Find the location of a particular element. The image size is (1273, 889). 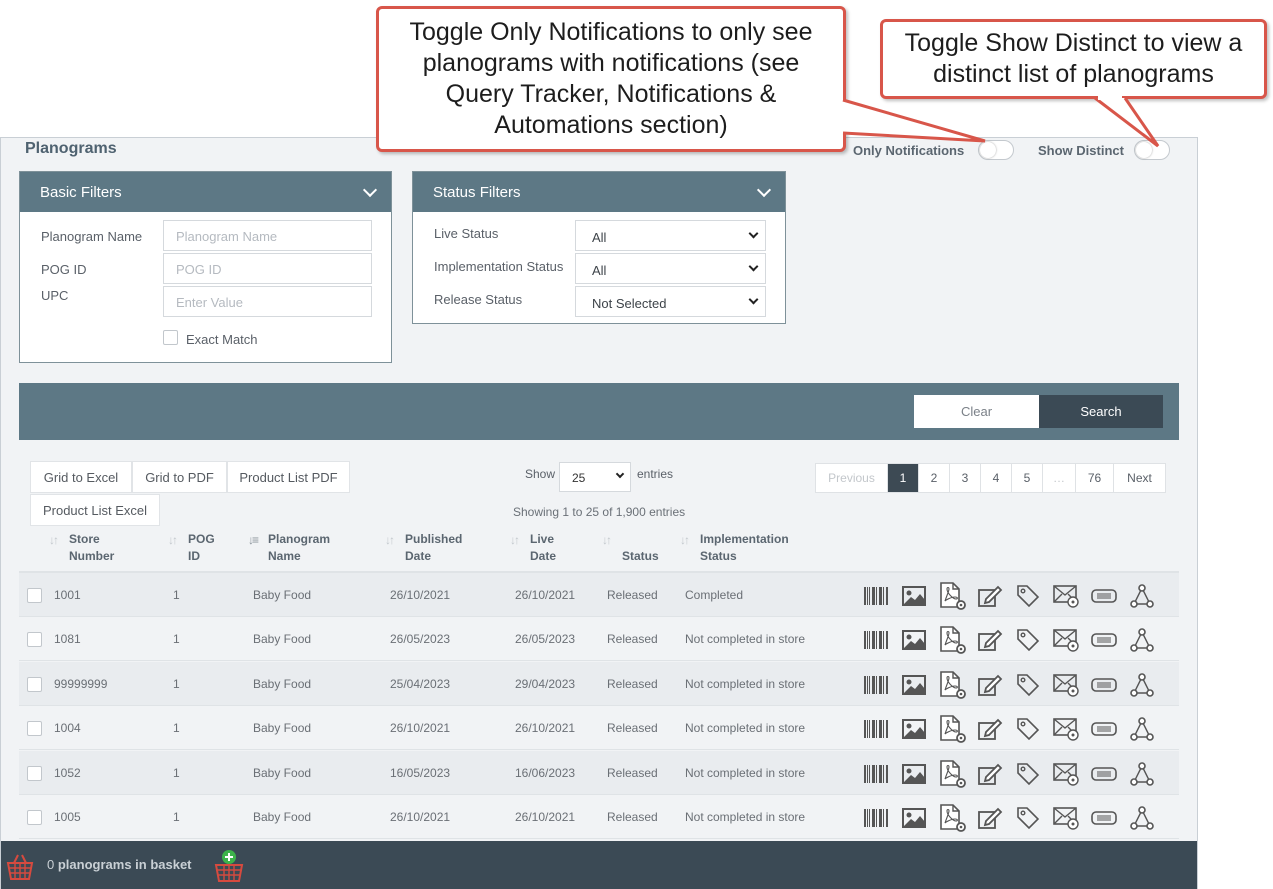

col-store-number: Store Number is located at coordinates (91, 548).